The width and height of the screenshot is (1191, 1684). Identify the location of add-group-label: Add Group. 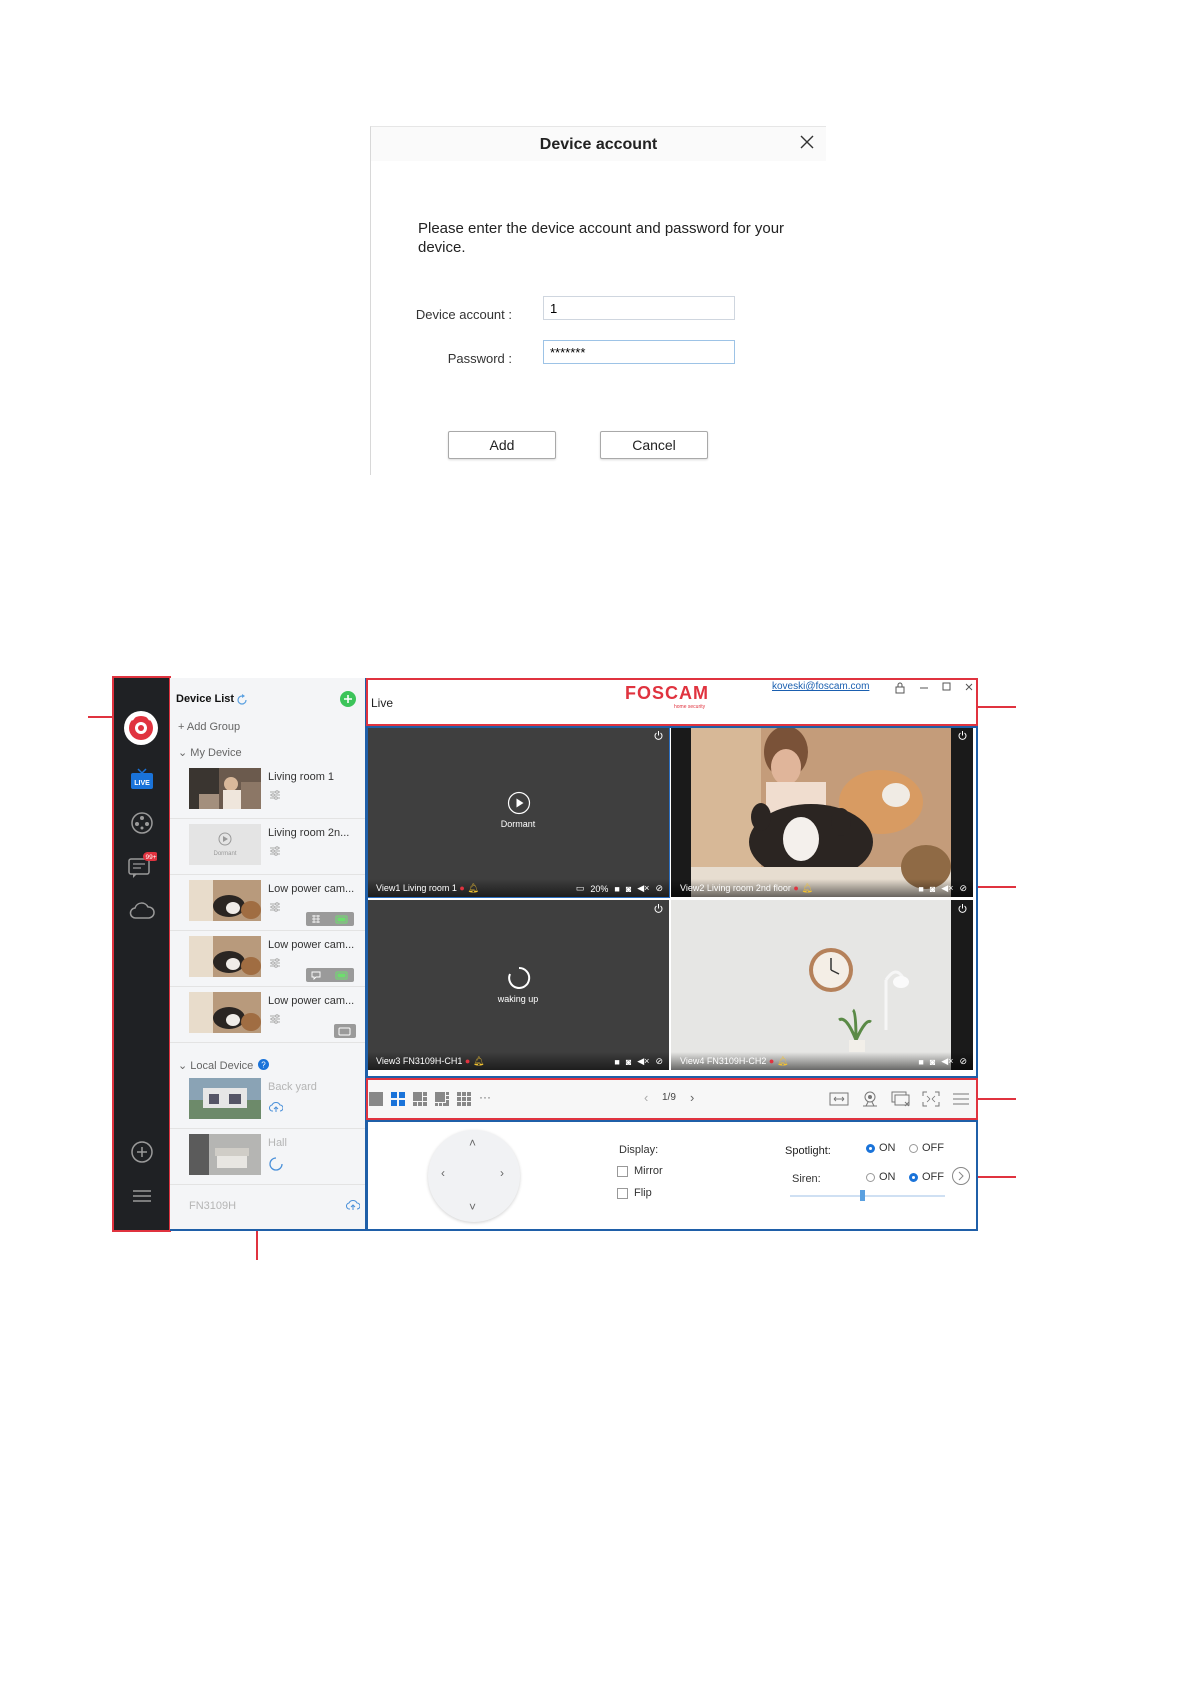
(213, 727).